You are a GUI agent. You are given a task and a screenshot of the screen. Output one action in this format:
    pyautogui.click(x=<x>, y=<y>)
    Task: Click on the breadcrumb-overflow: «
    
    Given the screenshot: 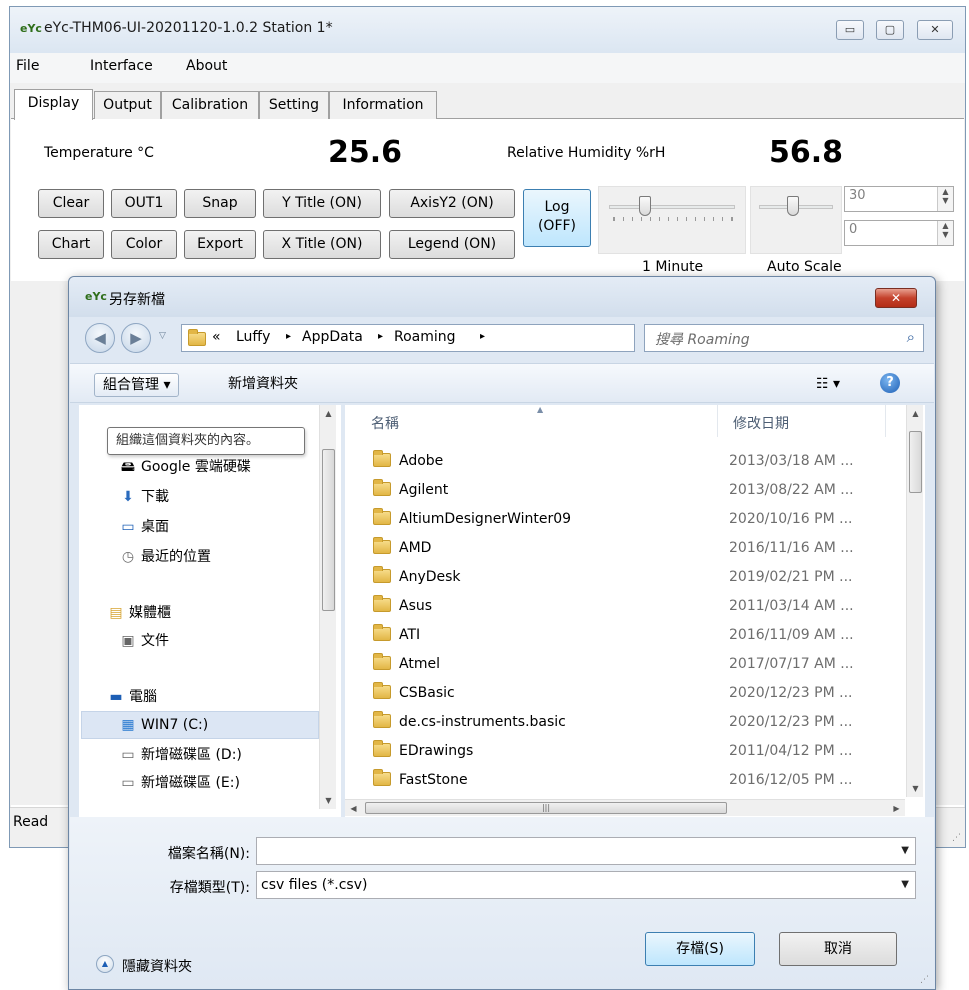 What is the action you would take?
    pyautogui.click(x=216, y=337)
    